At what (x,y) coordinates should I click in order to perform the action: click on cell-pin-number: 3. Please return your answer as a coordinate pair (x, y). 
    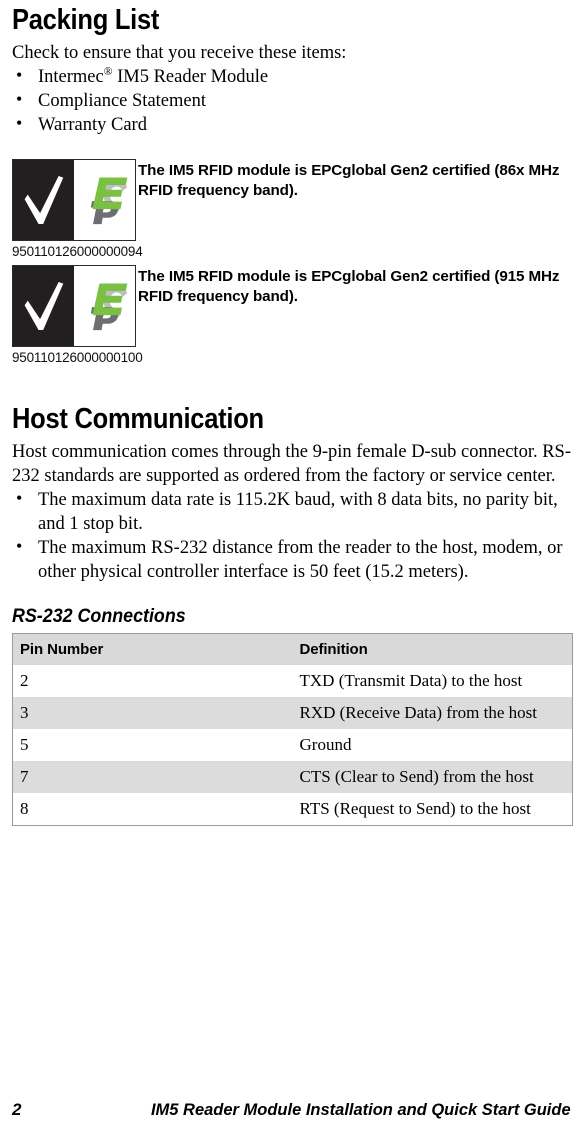
    Looking at the image, I should click on (152, 713).